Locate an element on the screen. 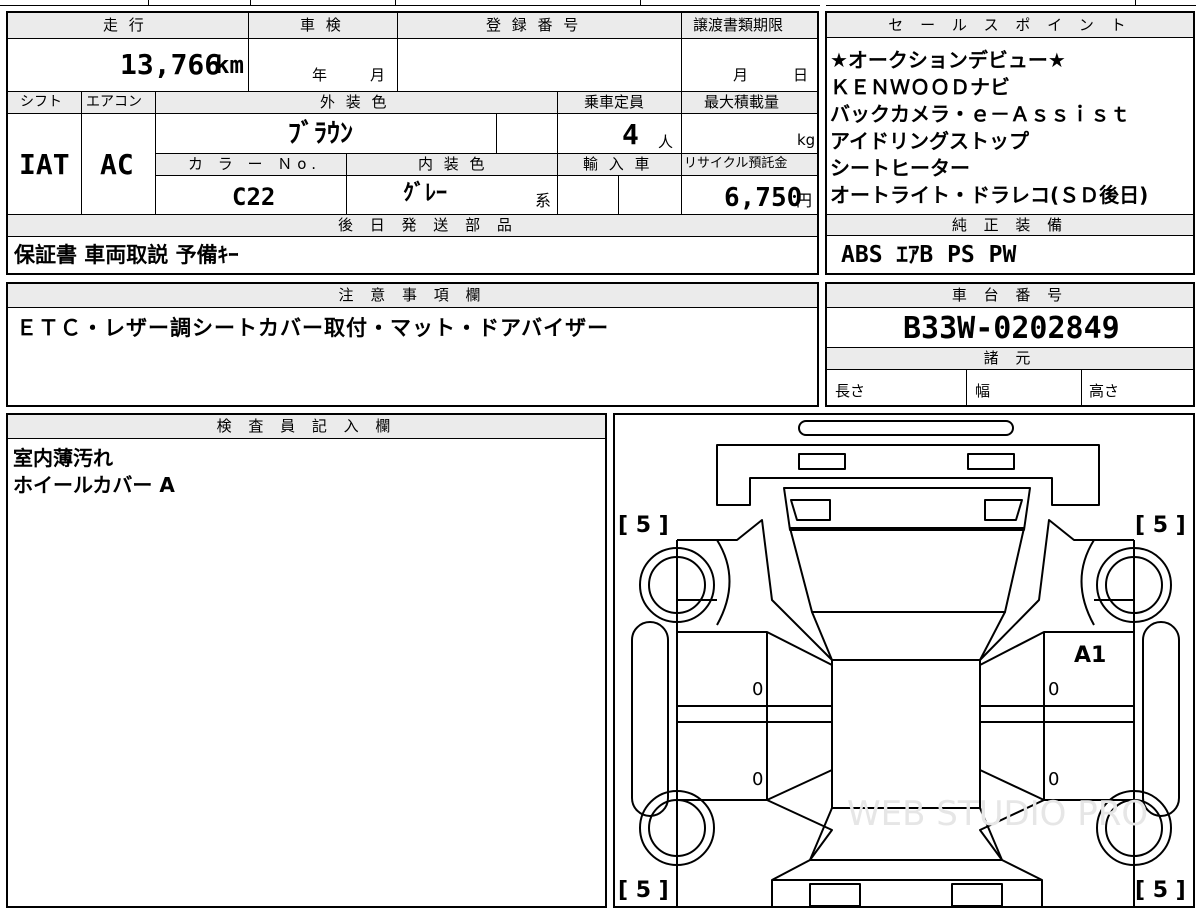 The width and height of the screenshot is (1200, 908). spec-length-label: 長さ is located at coordinates (850, 391).